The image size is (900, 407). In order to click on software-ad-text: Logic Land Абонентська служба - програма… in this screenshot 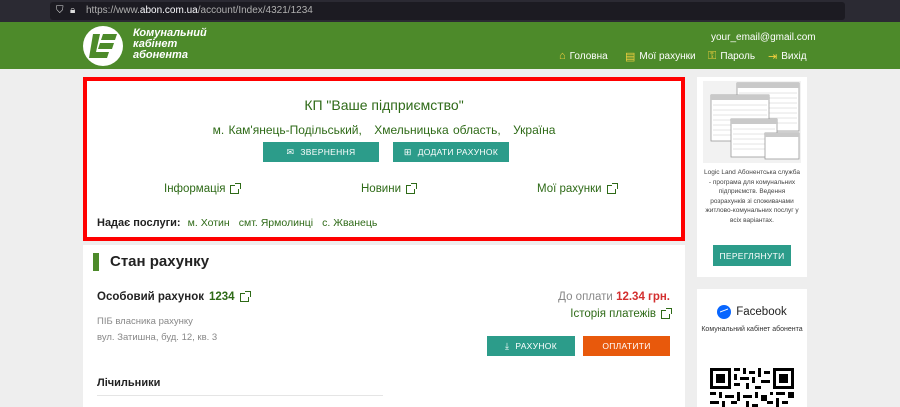, I will do `click(751, 196)`.